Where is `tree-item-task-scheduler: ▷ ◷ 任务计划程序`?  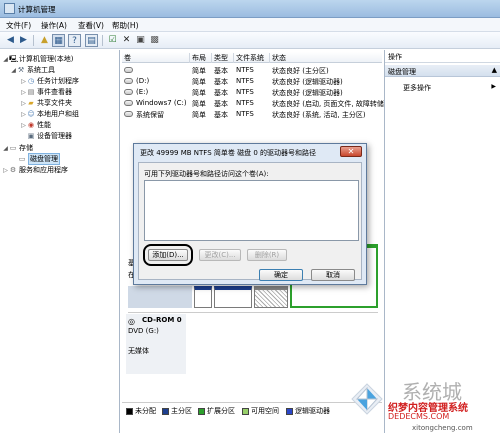
tree-item-task-scheduler: ▷ ◷ 任务计划程序 is located at coordinates (49, 81).